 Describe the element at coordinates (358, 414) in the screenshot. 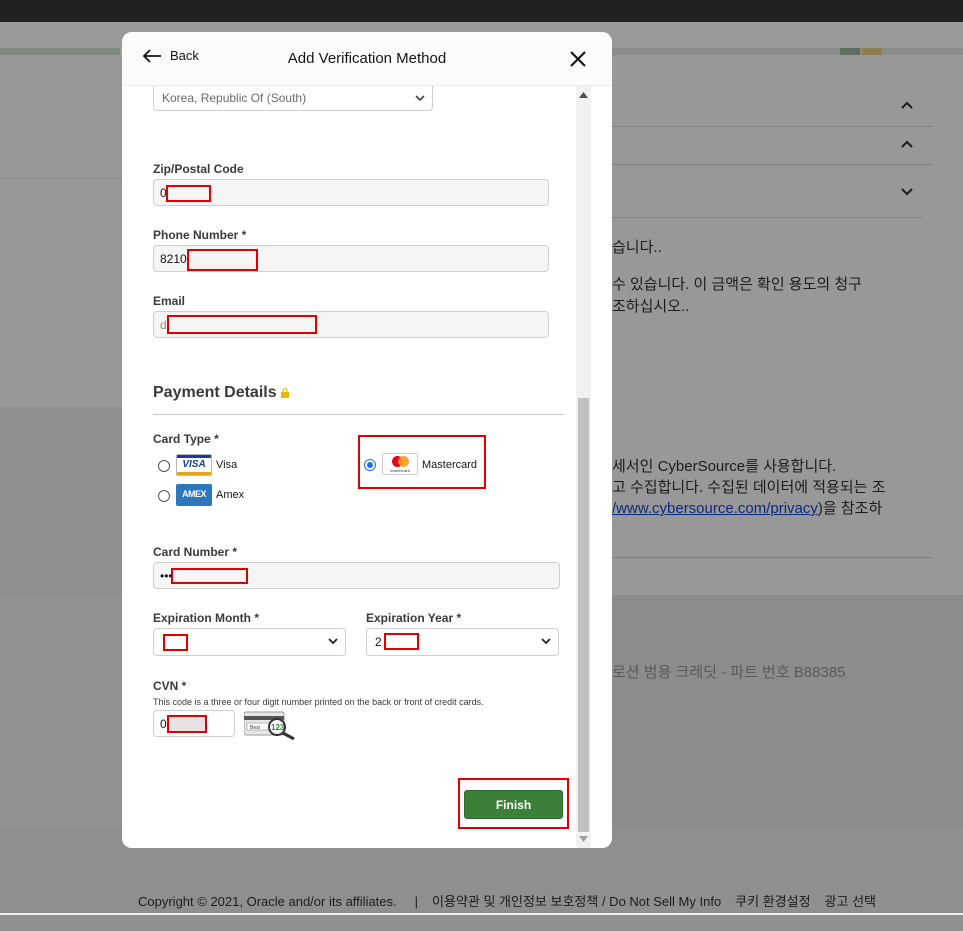

I see `section-divider` at that location.